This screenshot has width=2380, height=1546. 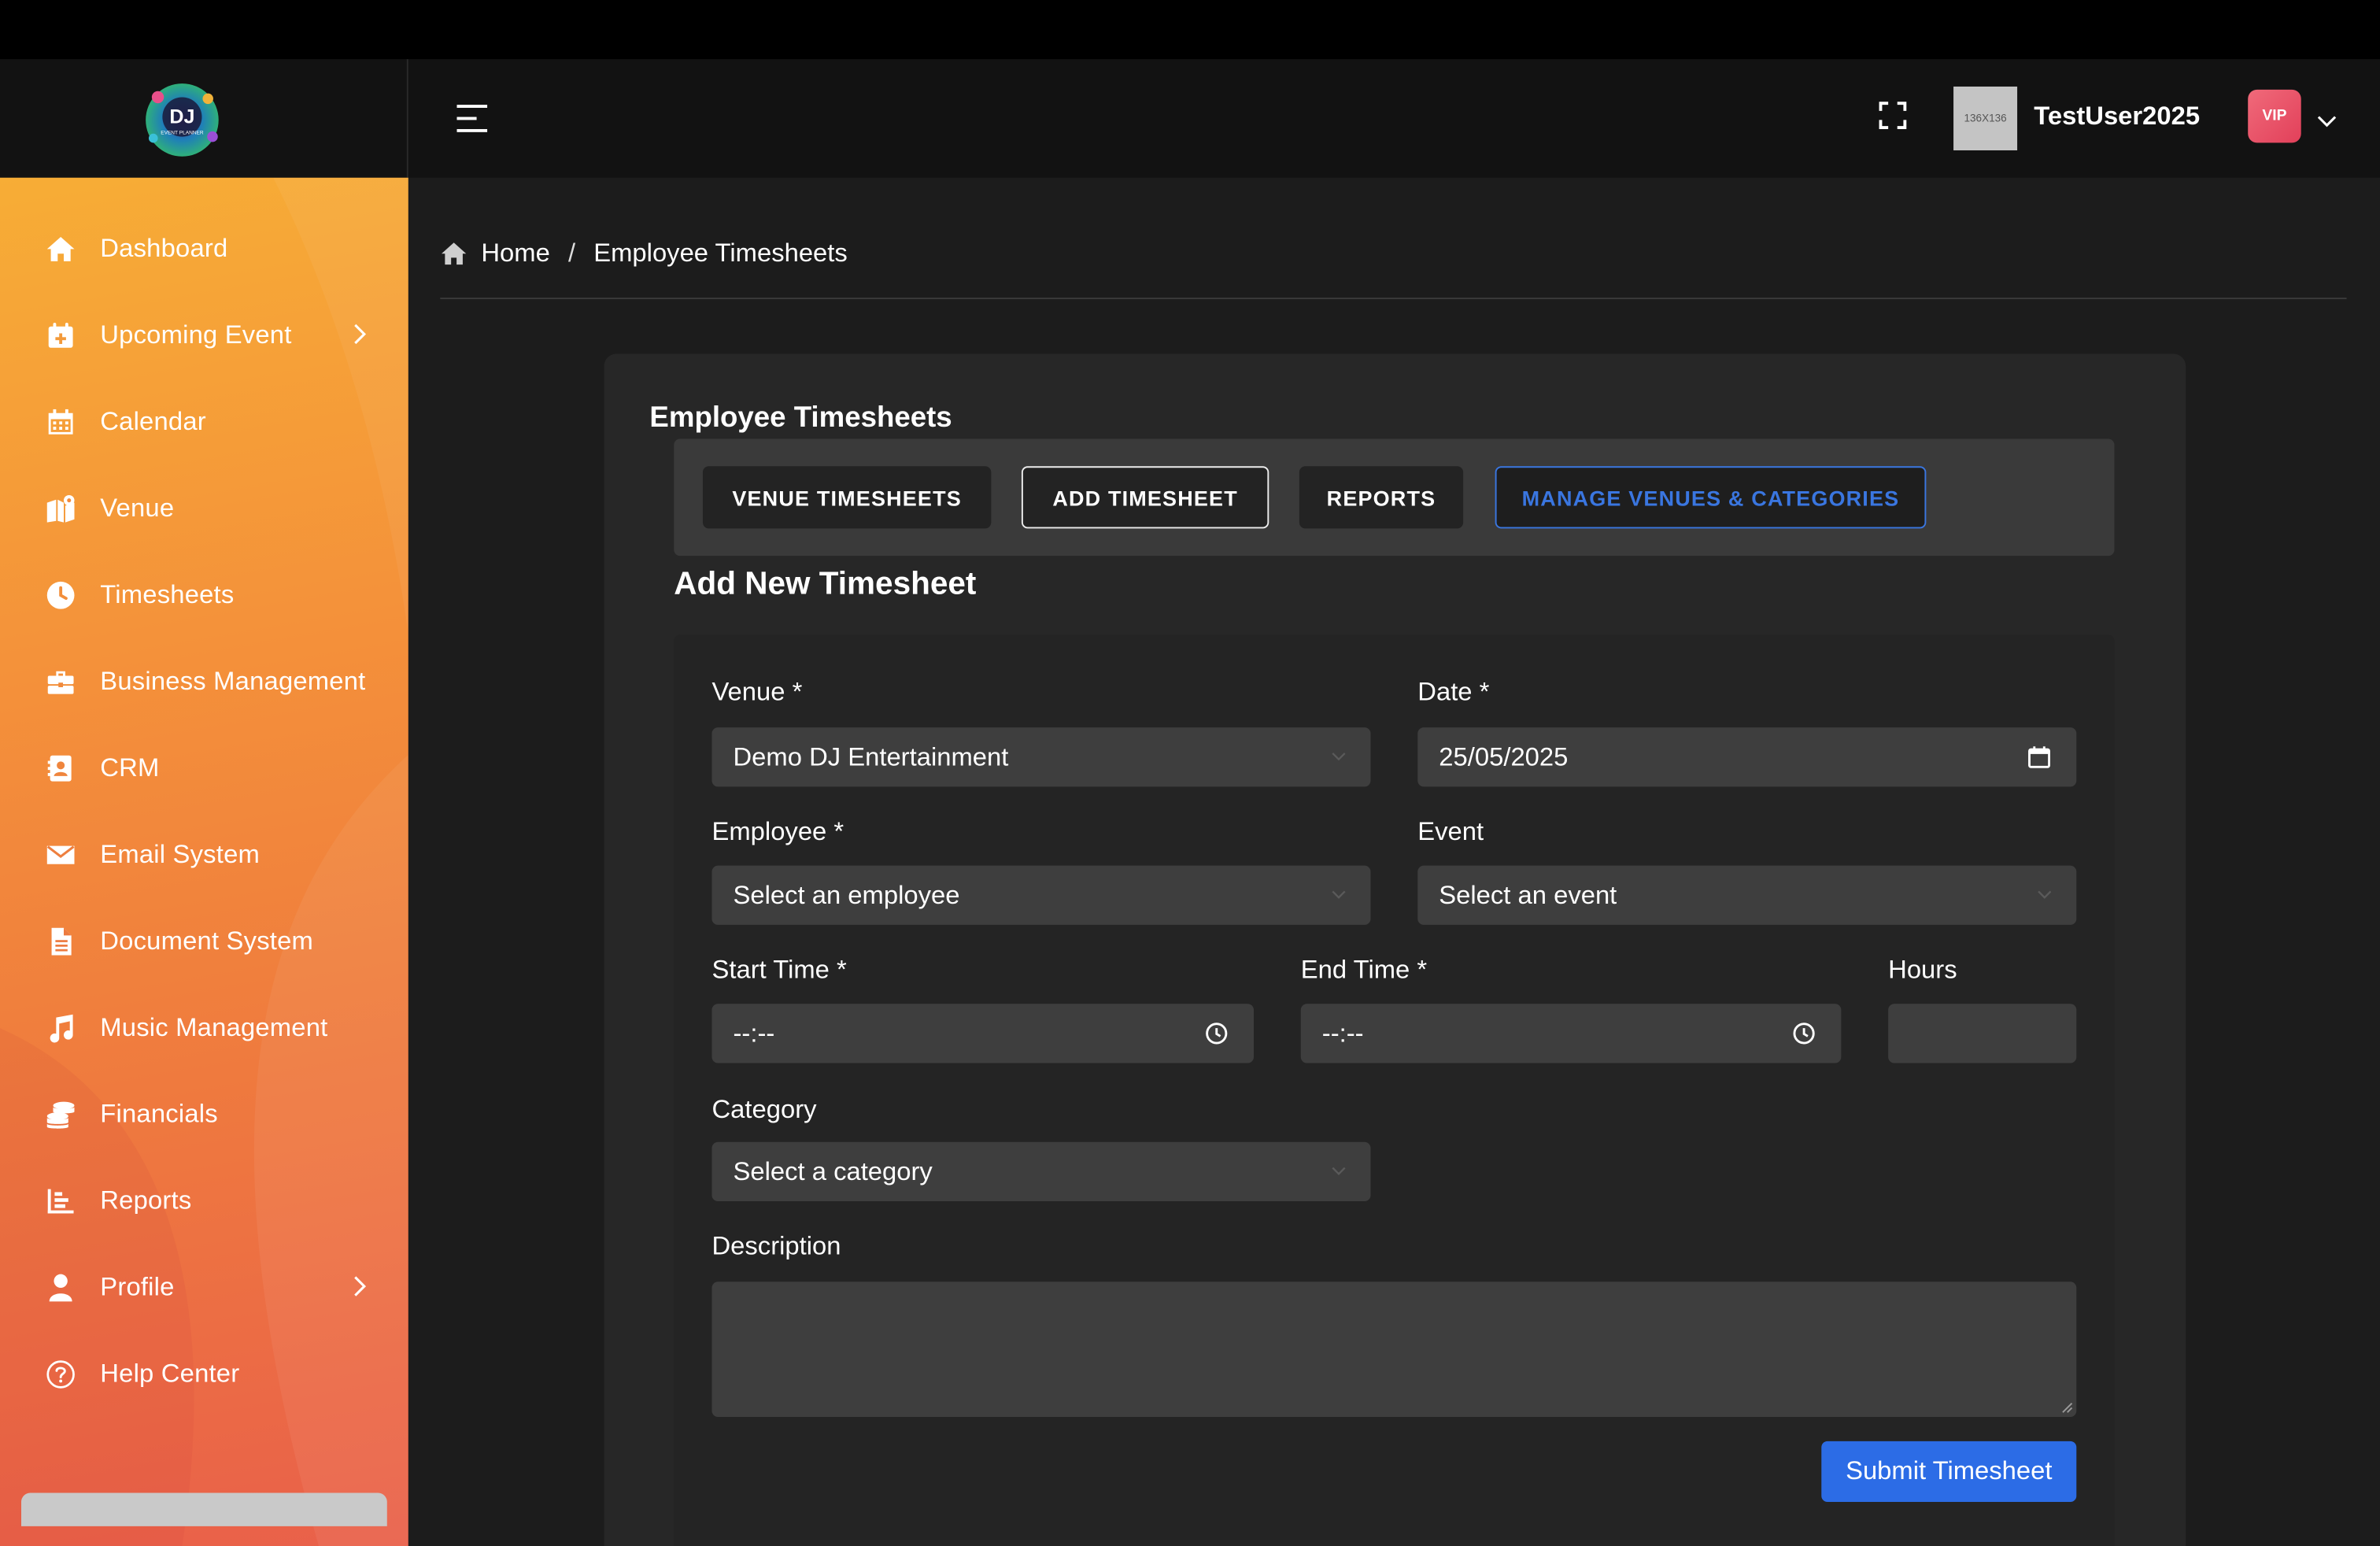 What do you see at coordinates (1381, 497) in the screenshot?
I see `tab-reports: REPORTS` at bounding box center [1381, 497].